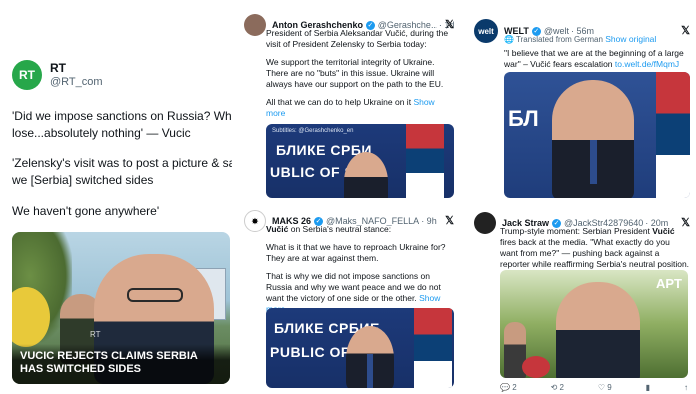  I want to click on heart-icon: ♡, so click(601, 387).